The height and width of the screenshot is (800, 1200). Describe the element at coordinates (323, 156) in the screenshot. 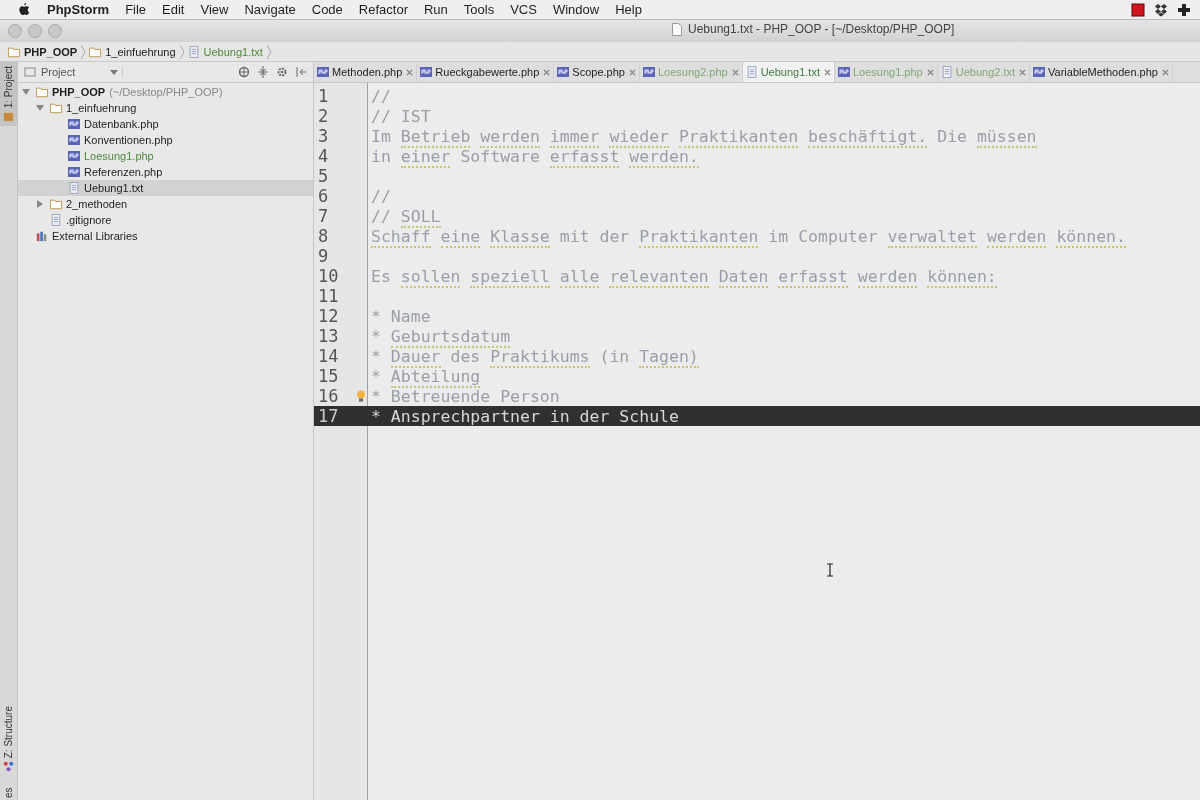

I see `line-number: 4` at that location.